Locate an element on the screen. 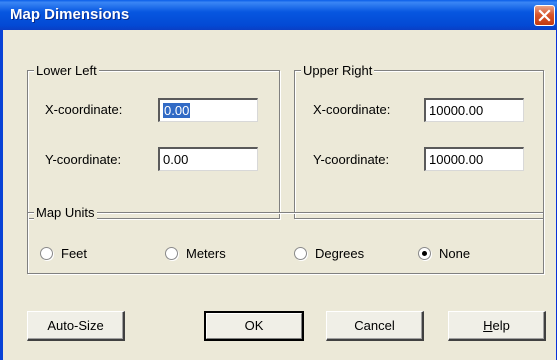 This screenshot has width=557, height=360. auto-size-button: Auto-Size is located at coordinates (76, 326).